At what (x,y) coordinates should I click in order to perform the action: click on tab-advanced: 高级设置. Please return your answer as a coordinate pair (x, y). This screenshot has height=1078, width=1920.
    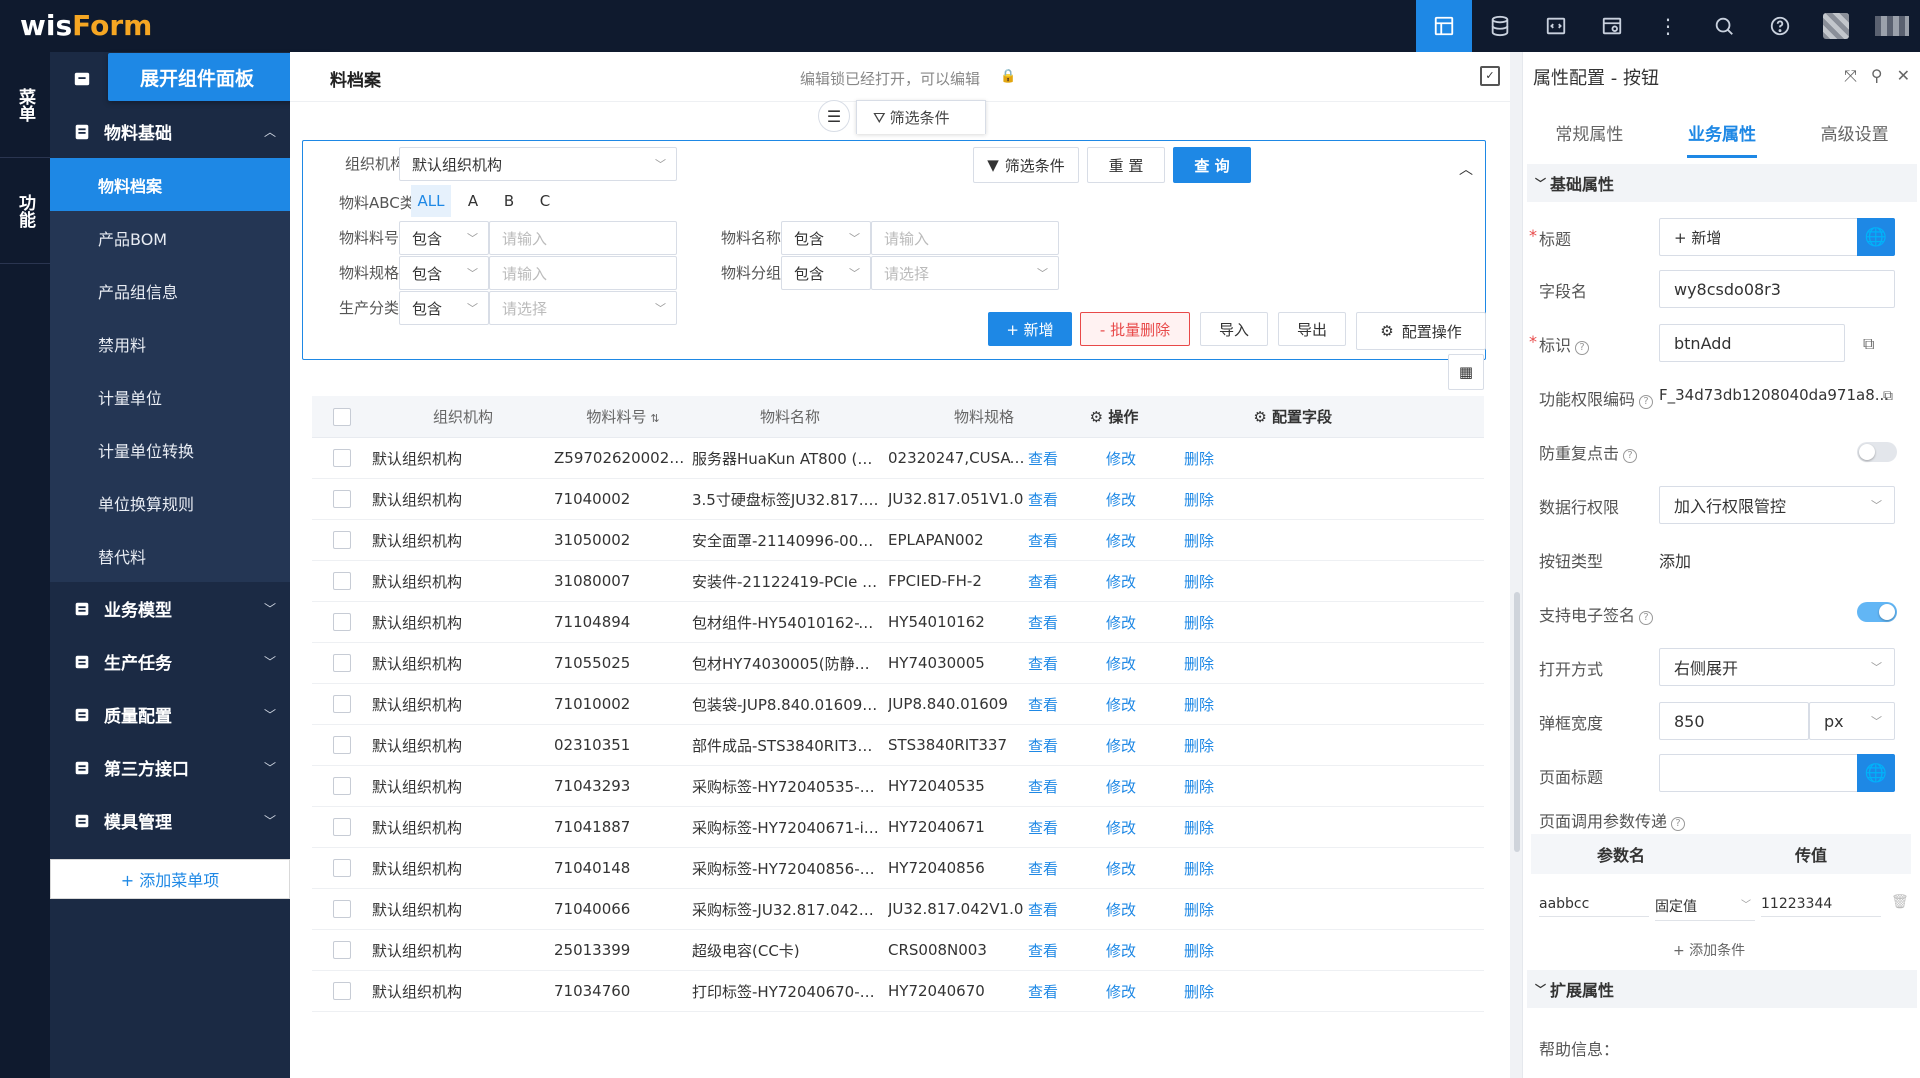
    Looking at the image, I should click on (1854, 132).